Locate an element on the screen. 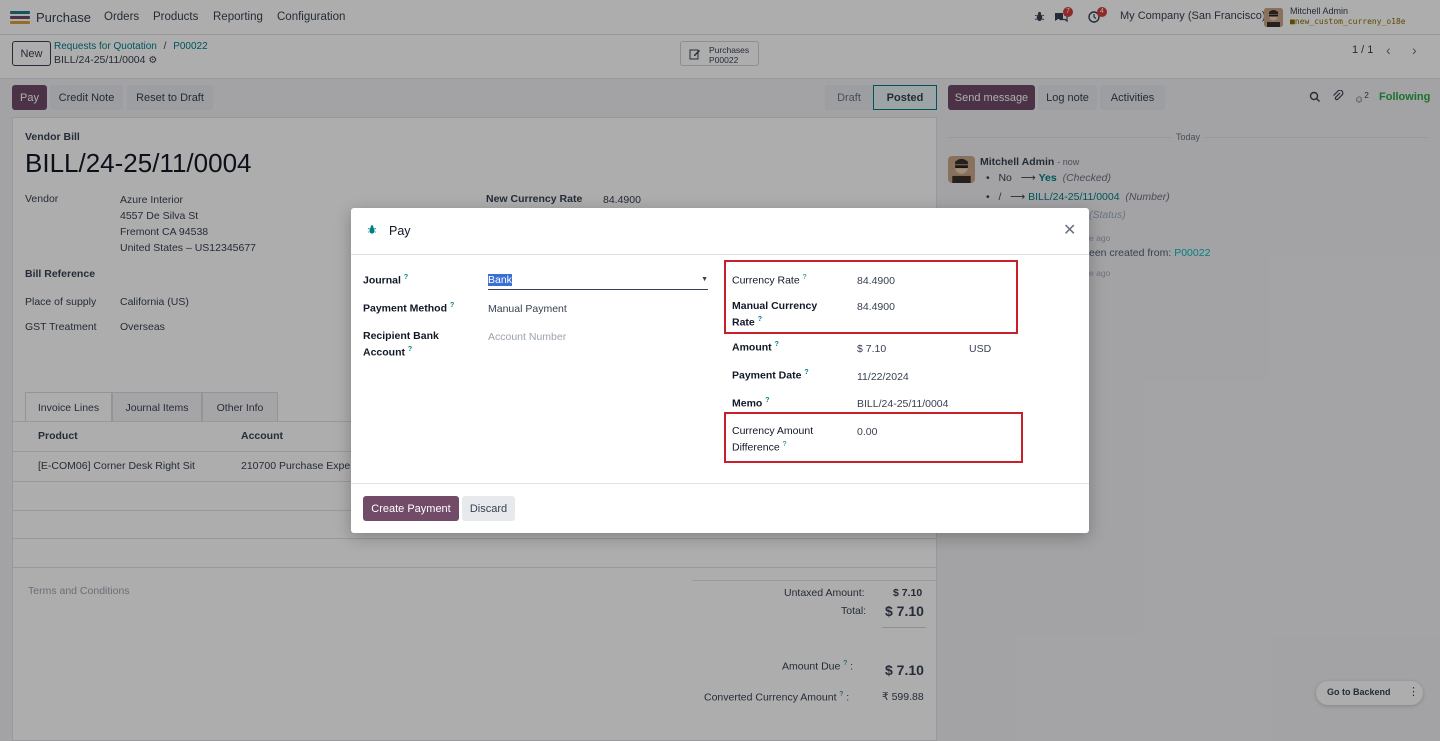 The height and width of the screenshot is (741, 1440). memo-input: BILL/24-25/11/0004 is located at coordinates (902, 404).